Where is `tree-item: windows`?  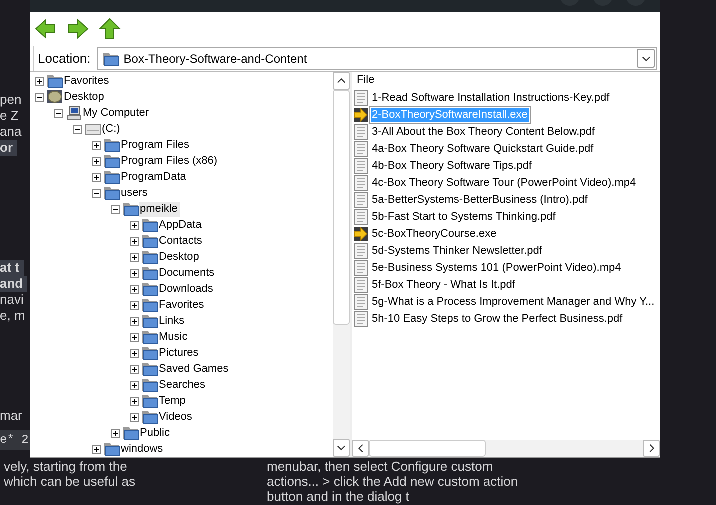
tree-item: windows is located at coordinates (143, 449).